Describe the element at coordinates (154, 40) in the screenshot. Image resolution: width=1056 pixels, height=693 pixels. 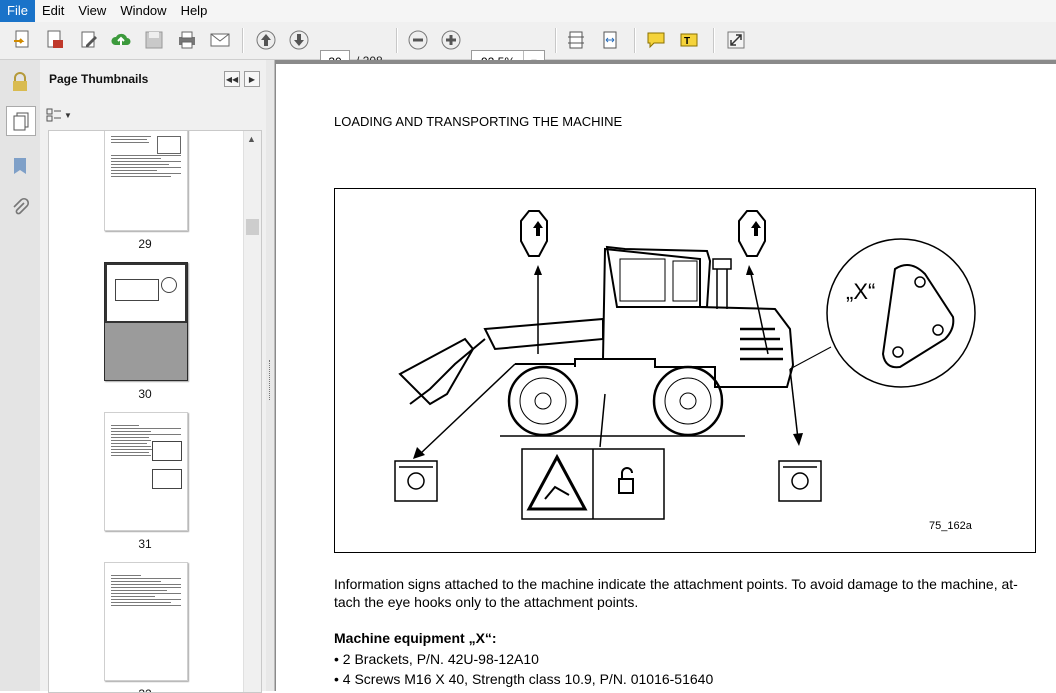
I see `save-icon` at that location.